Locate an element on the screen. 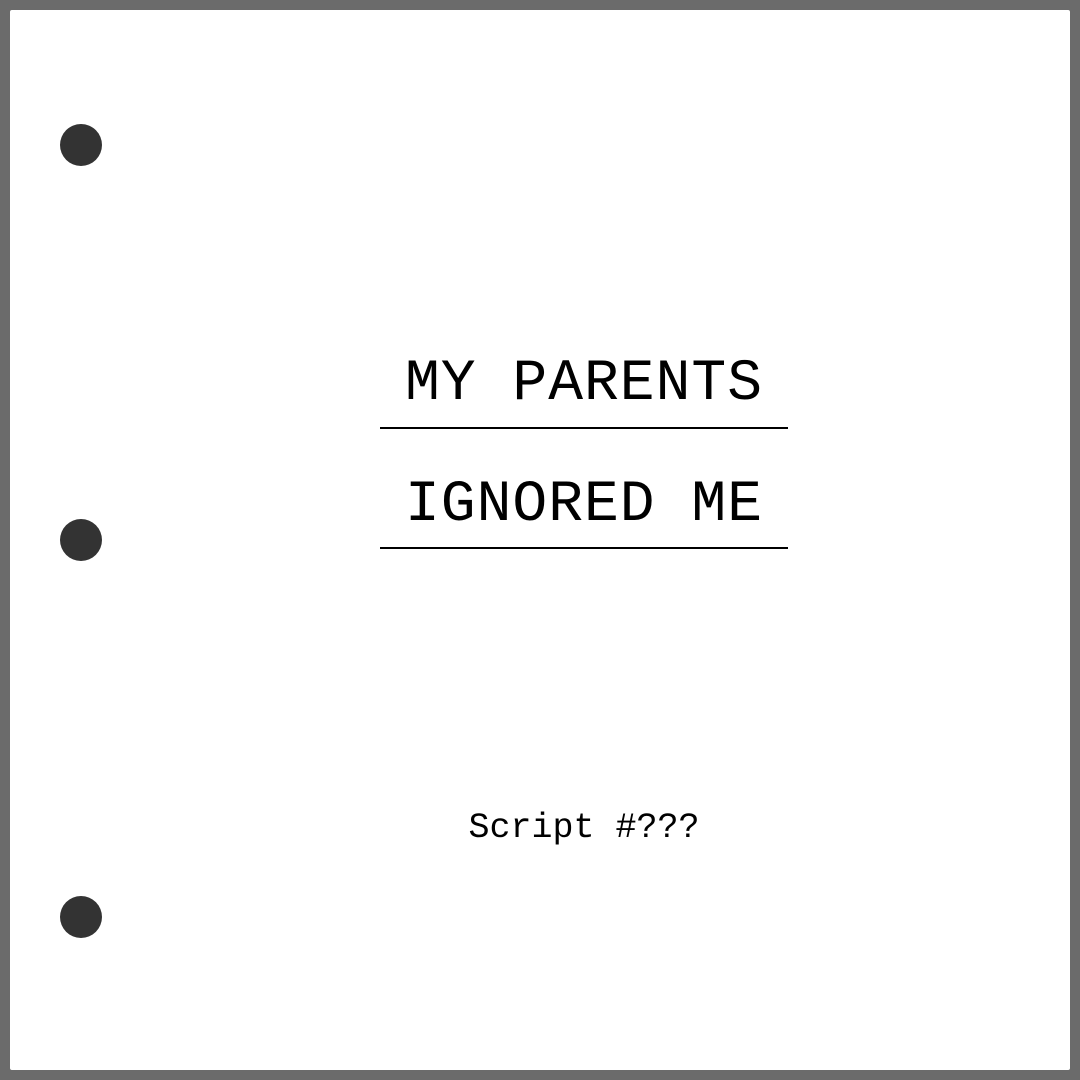 Image resolution: width=1080 pixels, height=1080 pixels. title-line-1: MY PARENTS is located at coordinates (584, 384).